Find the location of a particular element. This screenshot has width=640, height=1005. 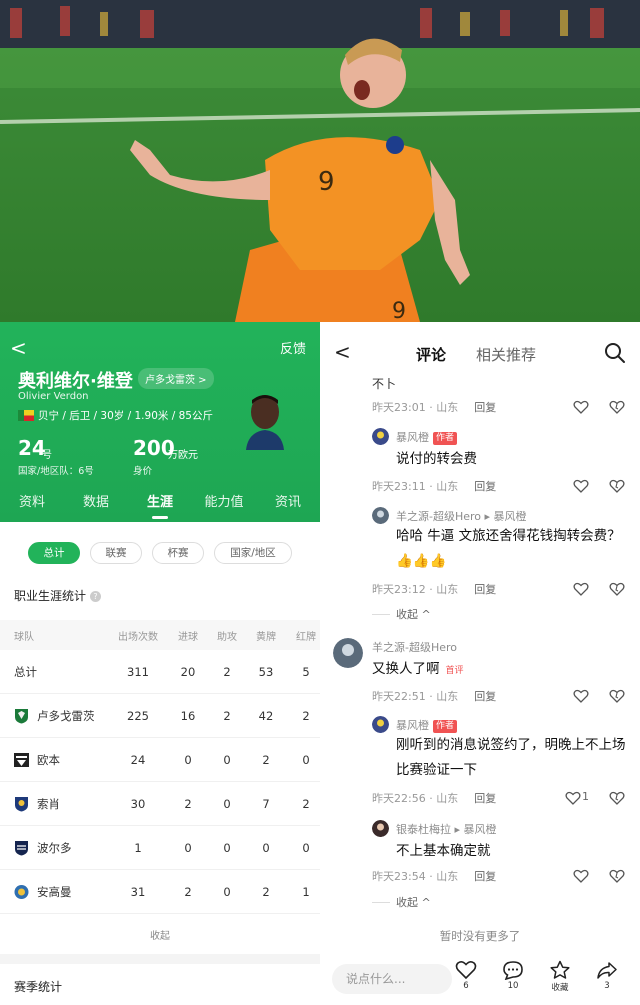

collapse-table-button: 收起 is located at coordinates (160, 934).